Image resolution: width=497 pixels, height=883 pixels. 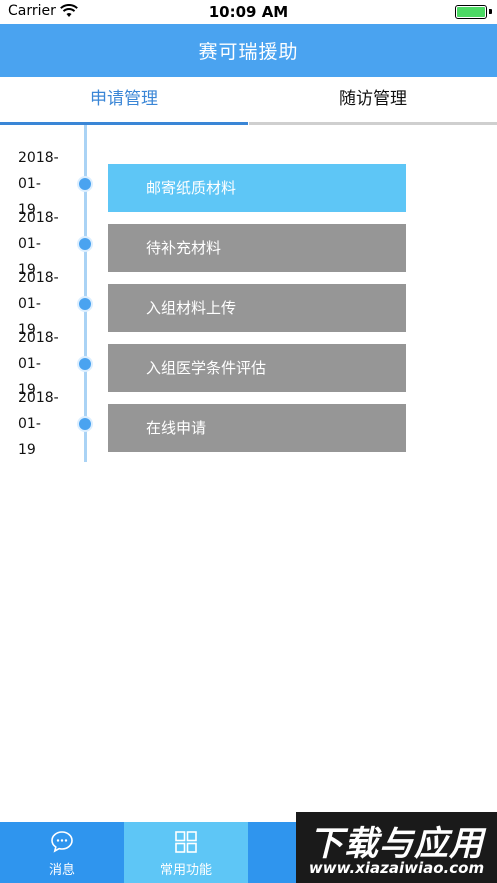 What do you see at coordinates (186, 842) in the screenshot?
I see `grid-icon` at bounding box center [186, 842].